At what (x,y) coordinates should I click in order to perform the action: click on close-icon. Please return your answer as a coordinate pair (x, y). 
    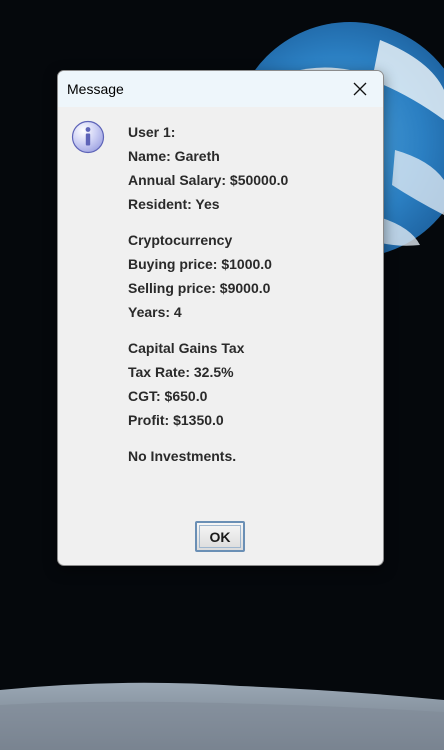
    Looking at the image, I should click on (360, 89).